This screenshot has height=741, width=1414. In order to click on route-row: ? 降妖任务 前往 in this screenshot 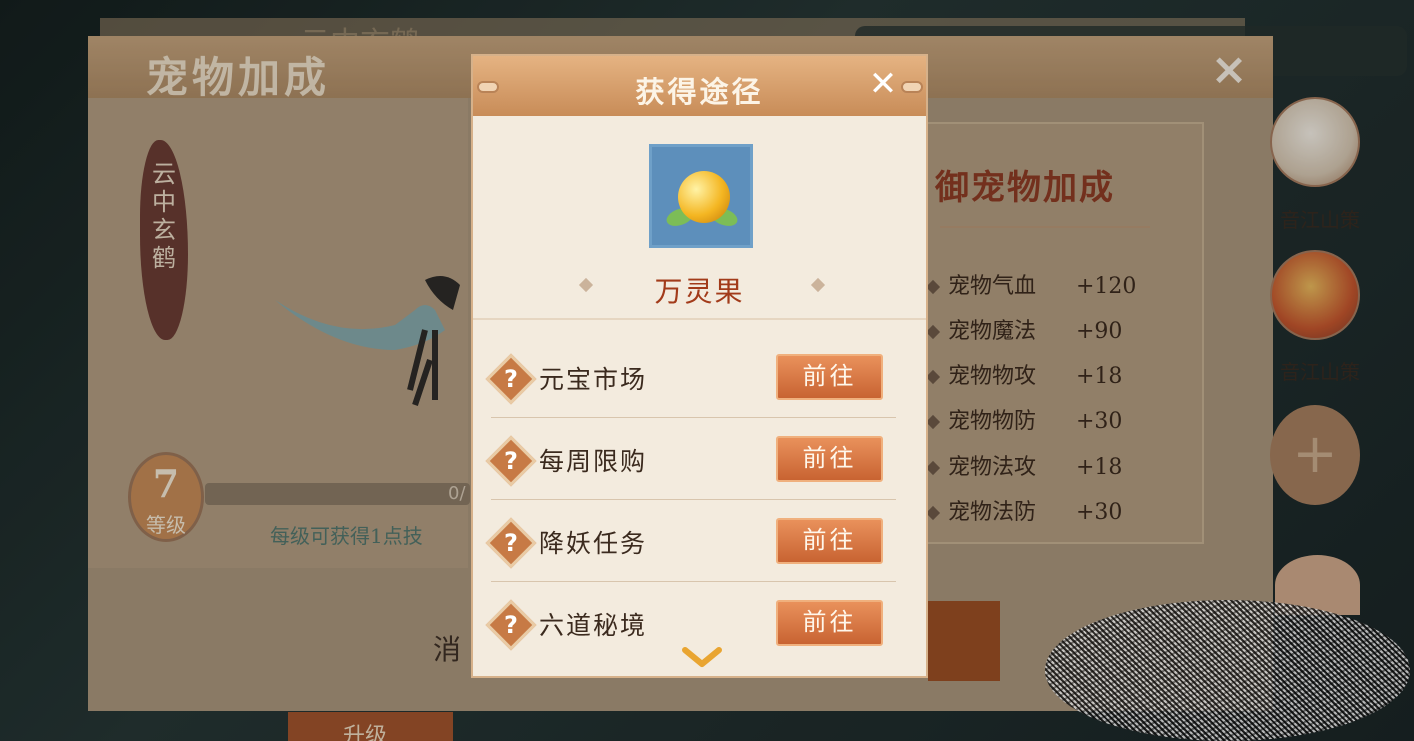, I will do `click(690, 542)`.